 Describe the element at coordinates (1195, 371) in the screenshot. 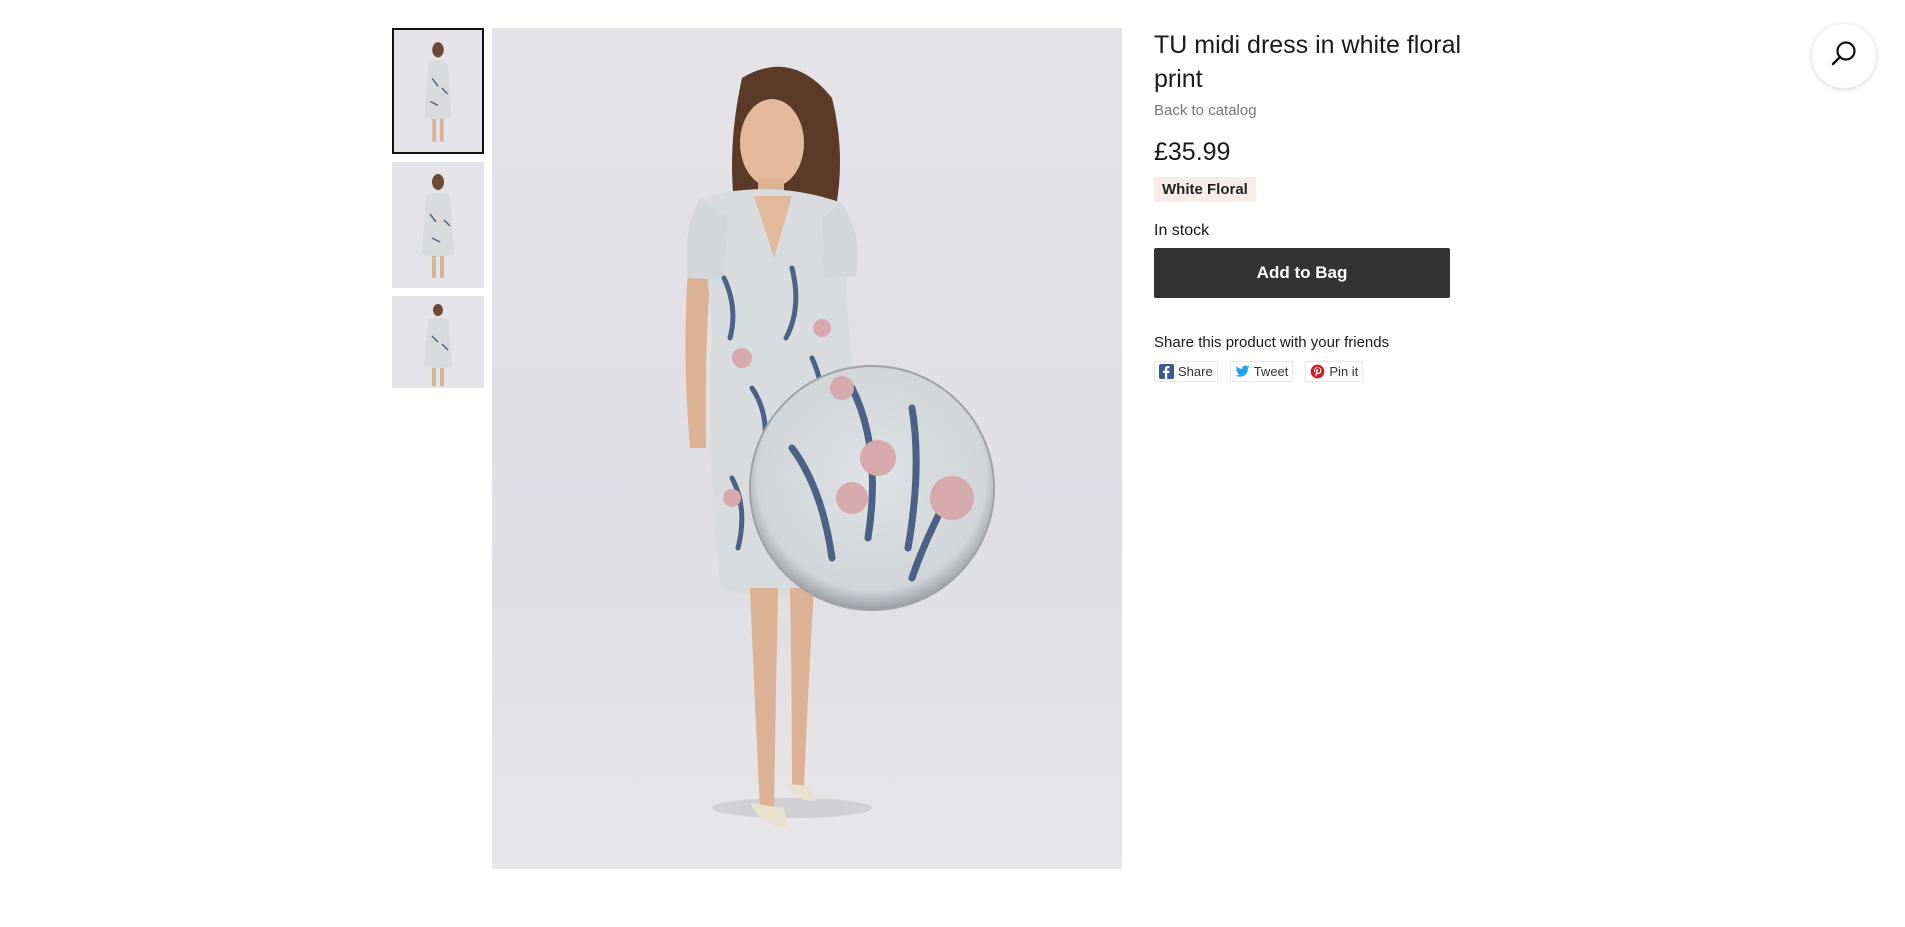

I see `facebook-share-label: Share` at that location.